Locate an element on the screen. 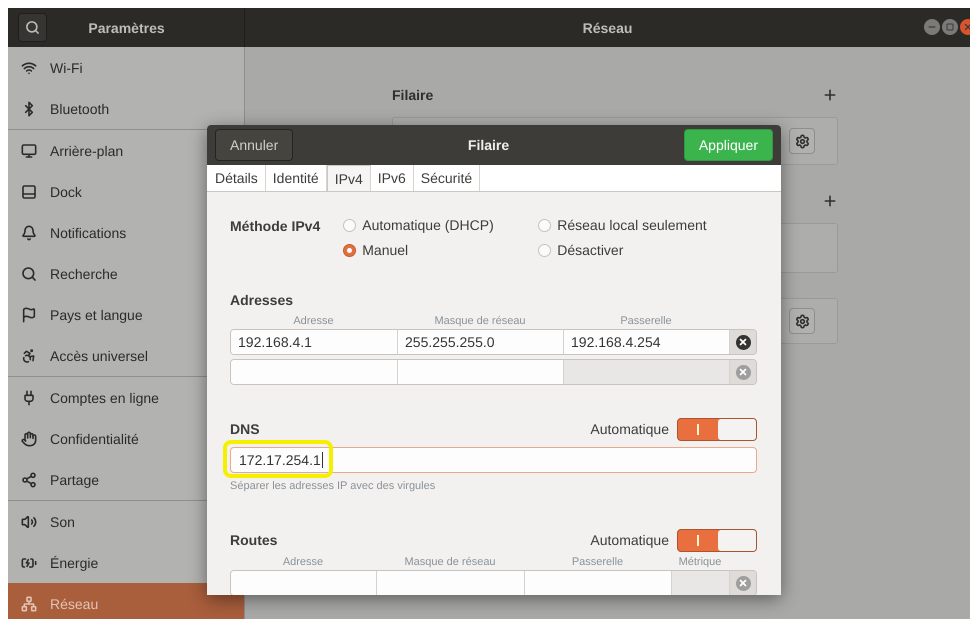 This screenshot has width=970, height=619. table-cell: 192.168.4.254 is located at coordinates (647, 342).